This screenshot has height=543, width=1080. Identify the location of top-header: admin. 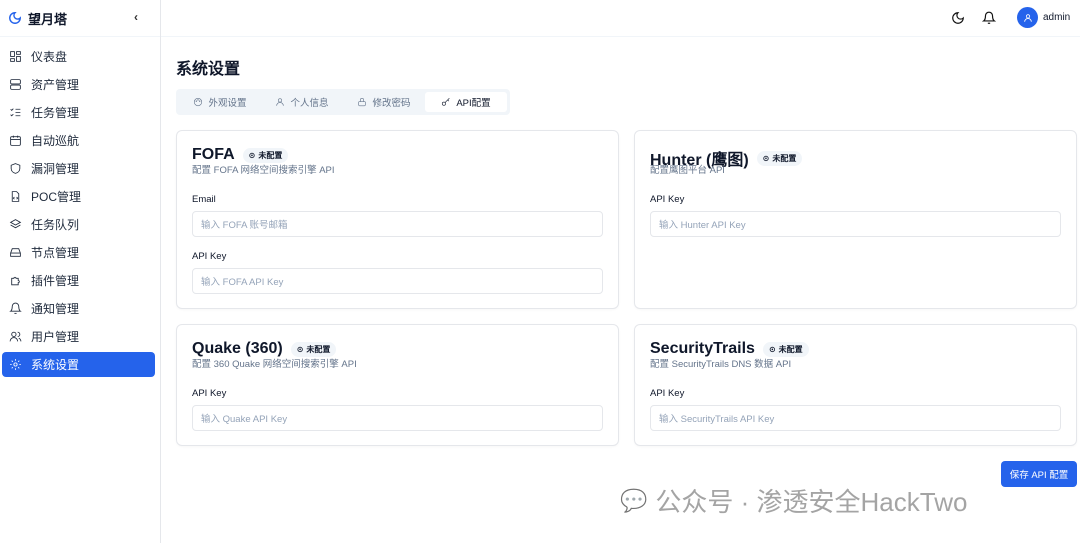
(620, 18).